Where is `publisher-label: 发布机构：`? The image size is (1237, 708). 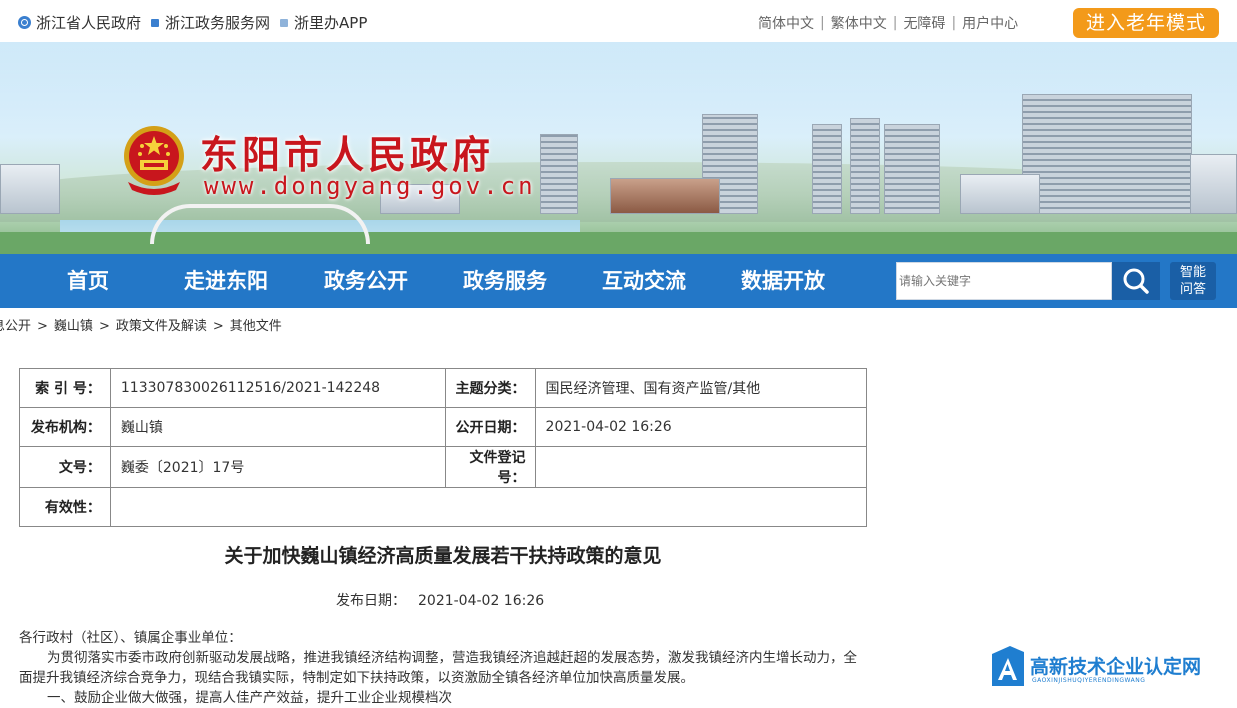 publisher-label: 发布机构： is located at coordinates (65, 427).